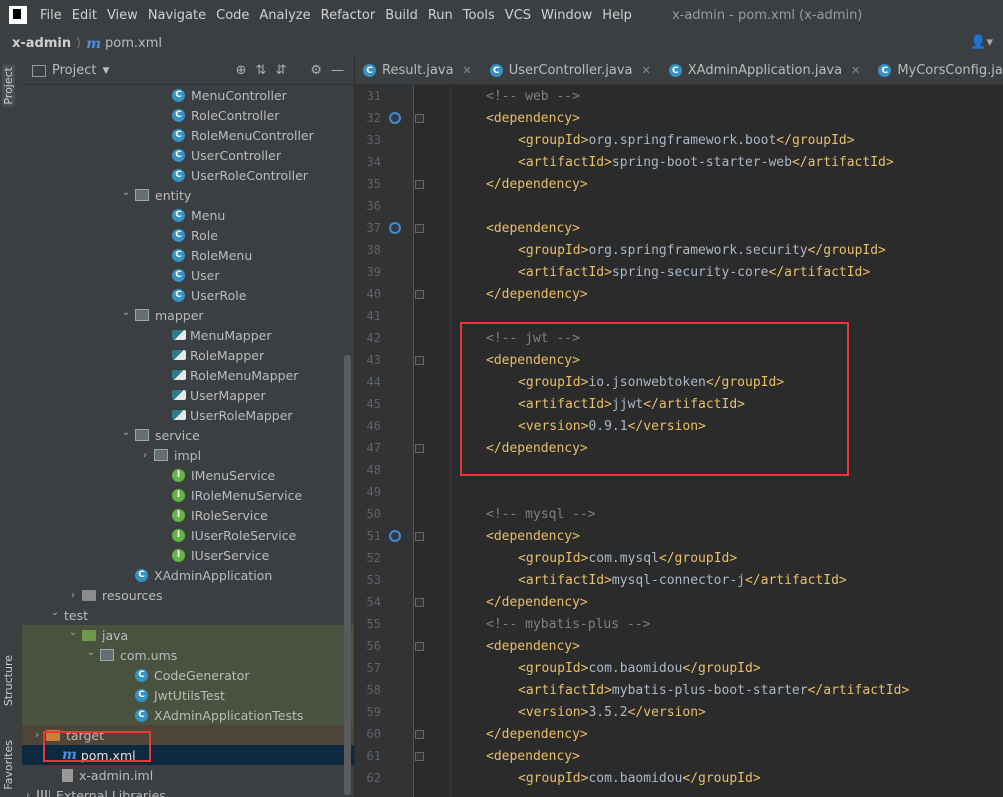 This screenshot has width=1003, height=797. I want to click on tree-item: C CodeGenerator, so click(188, 675).